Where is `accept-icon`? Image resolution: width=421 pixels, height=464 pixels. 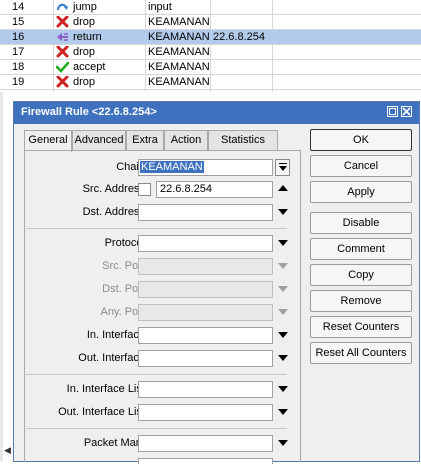
accept-icon is located at coordinates (62, 67).